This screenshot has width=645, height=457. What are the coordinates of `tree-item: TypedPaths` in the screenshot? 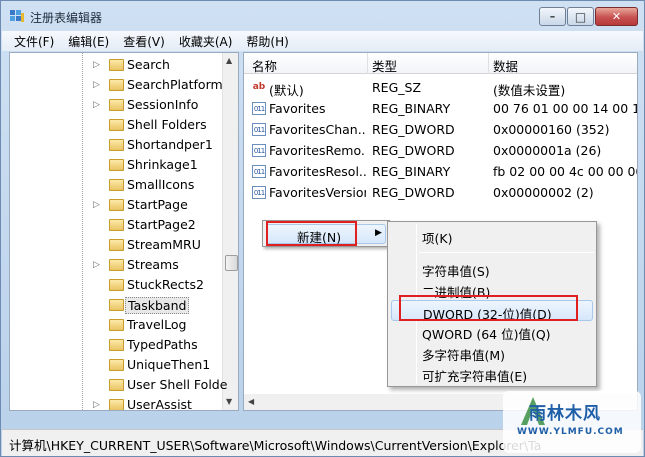 It's located at (115, 345).